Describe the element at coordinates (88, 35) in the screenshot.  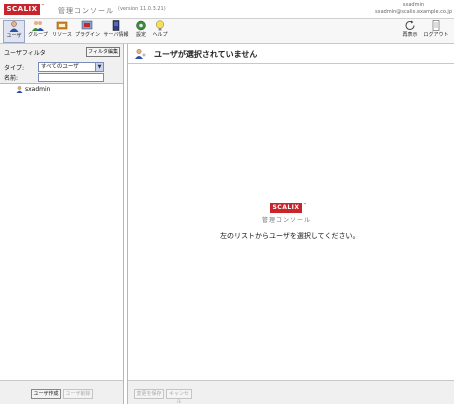
I see `toolbar-plugins-label: プラグイン` at that location.